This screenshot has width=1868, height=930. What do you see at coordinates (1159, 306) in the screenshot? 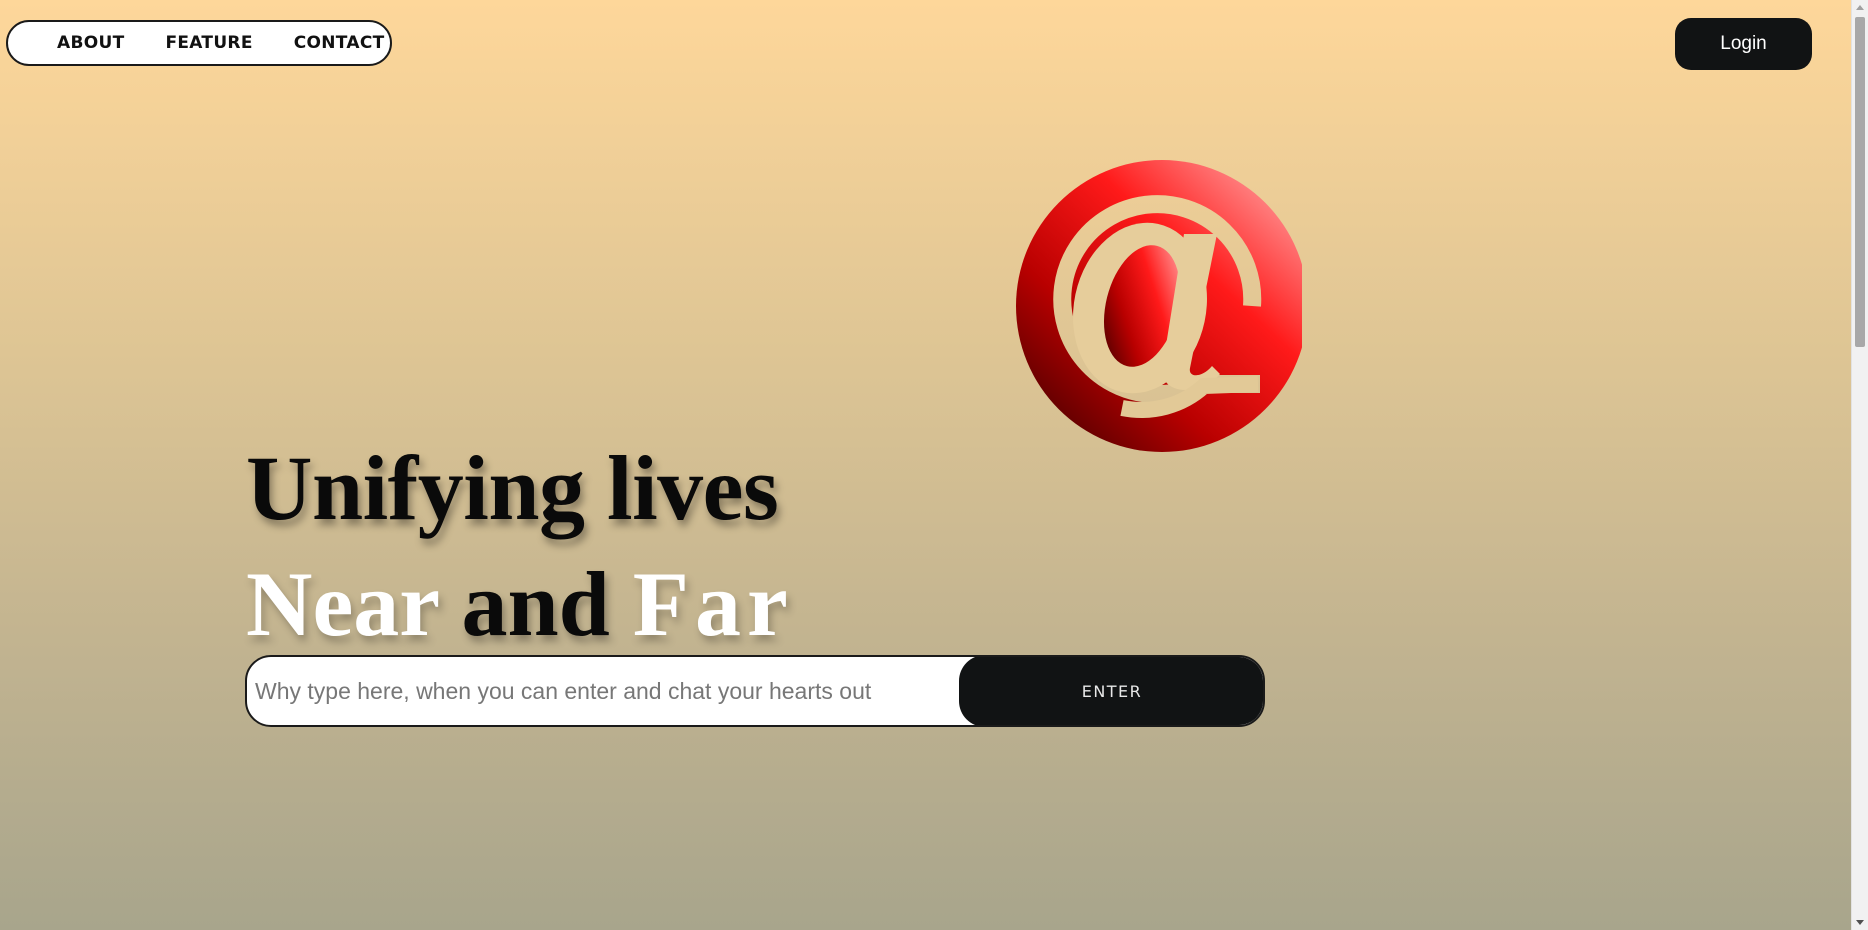
I see `at-sign-icon: a` at bounding box center [1159, 306].